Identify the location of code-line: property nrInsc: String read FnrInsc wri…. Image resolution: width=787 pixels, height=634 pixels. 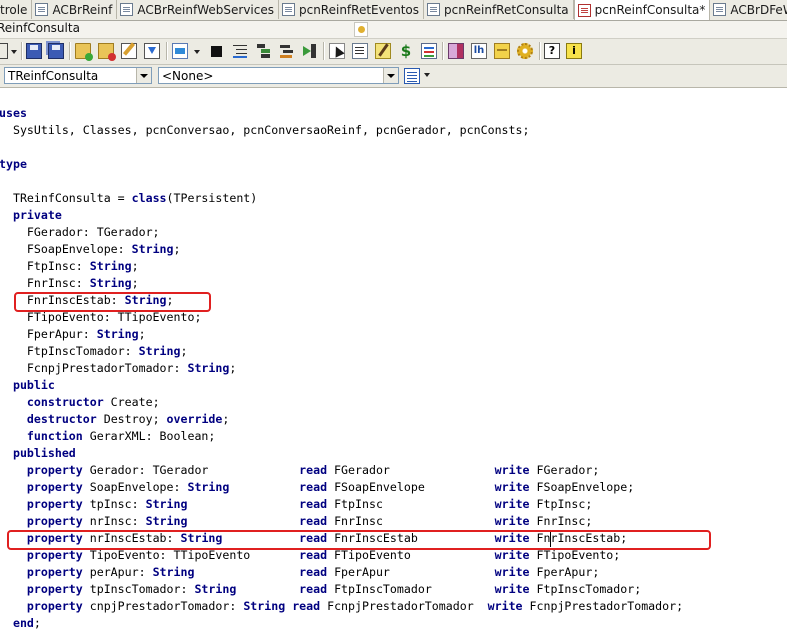
(296, 521).